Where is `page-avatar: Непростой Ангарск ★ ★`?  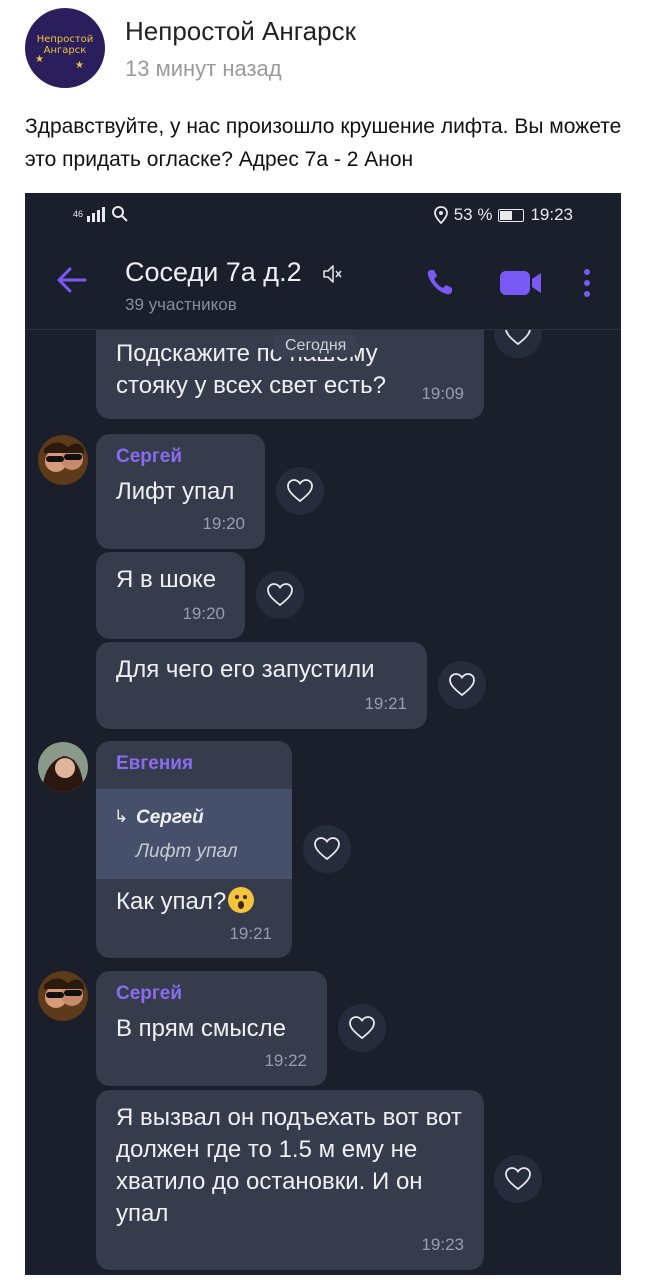
page-avatar: Непростой Ангарск ★ ★ is located at coordinates (65, 48).